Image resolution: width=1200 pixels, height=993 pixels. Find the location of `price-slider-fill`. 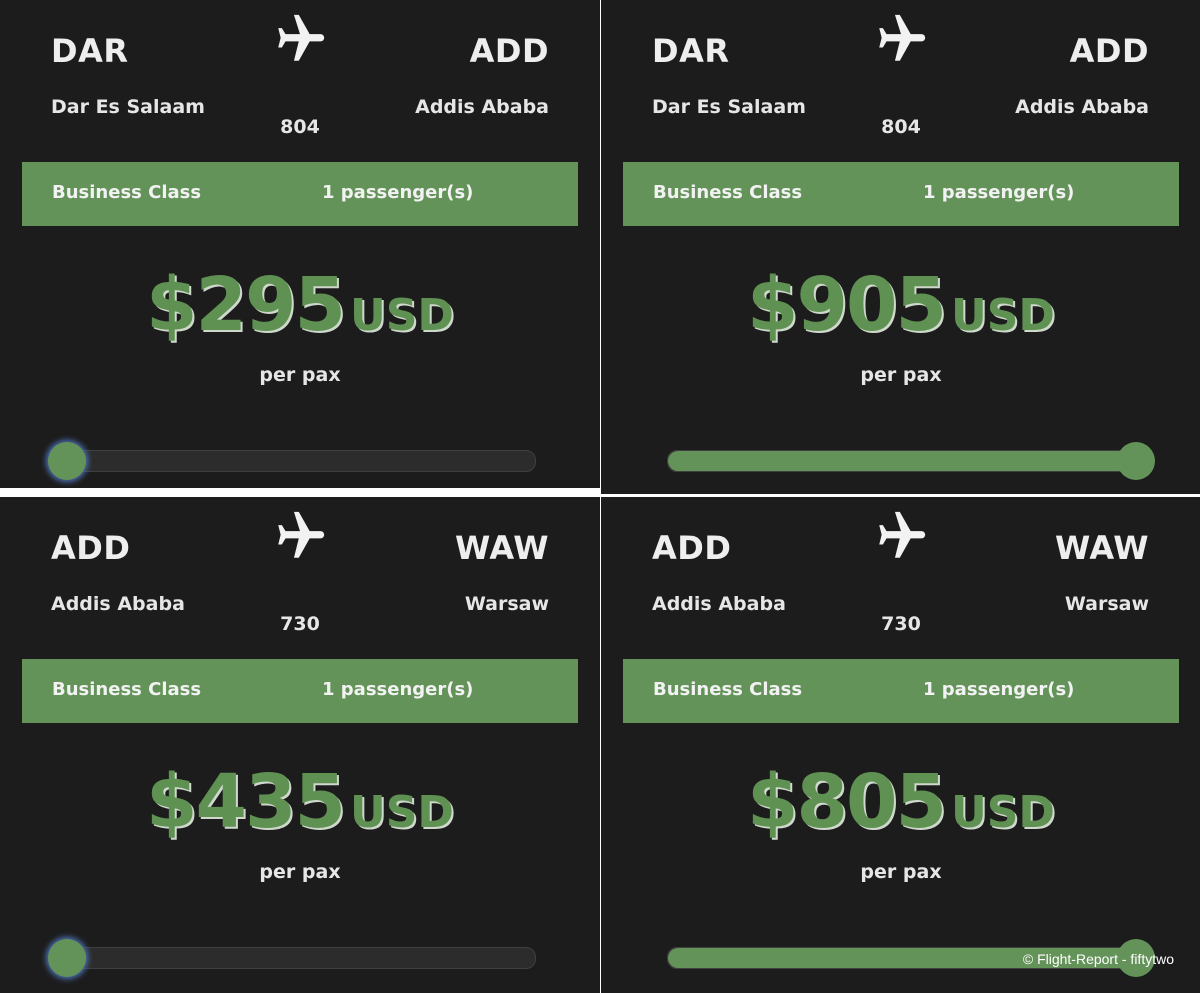

price-slider-fill is located at coordinates (902, 461).